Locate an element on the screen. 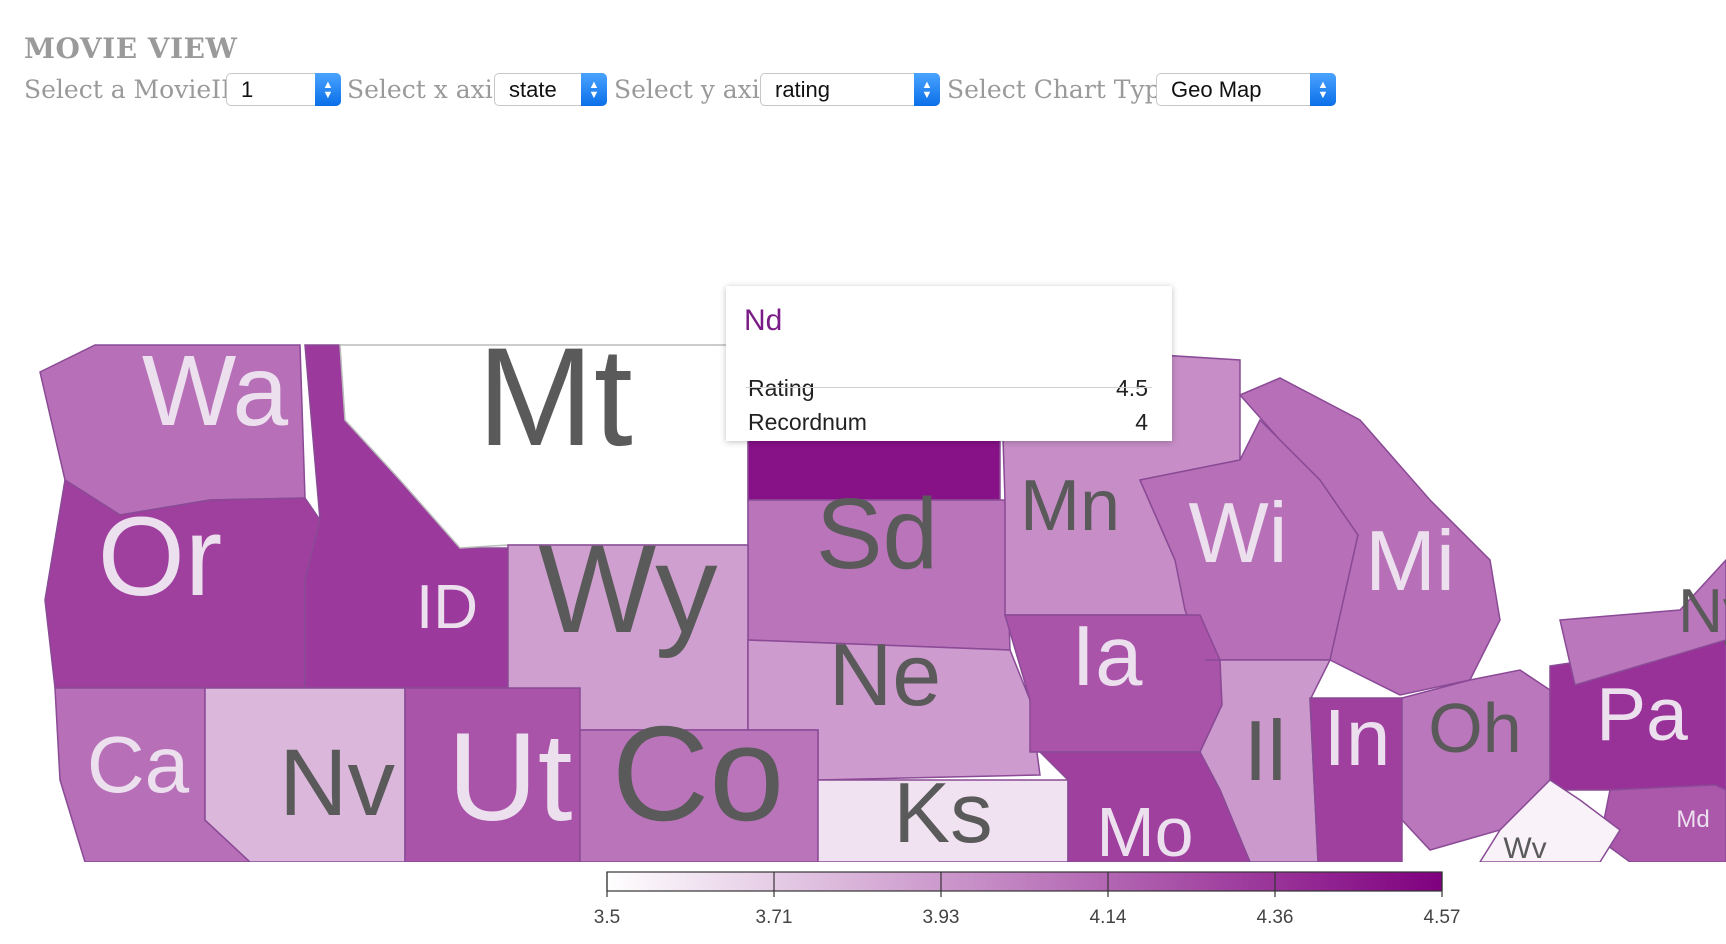  state-label-oh: Oh is located at coordinates (1474, 728).